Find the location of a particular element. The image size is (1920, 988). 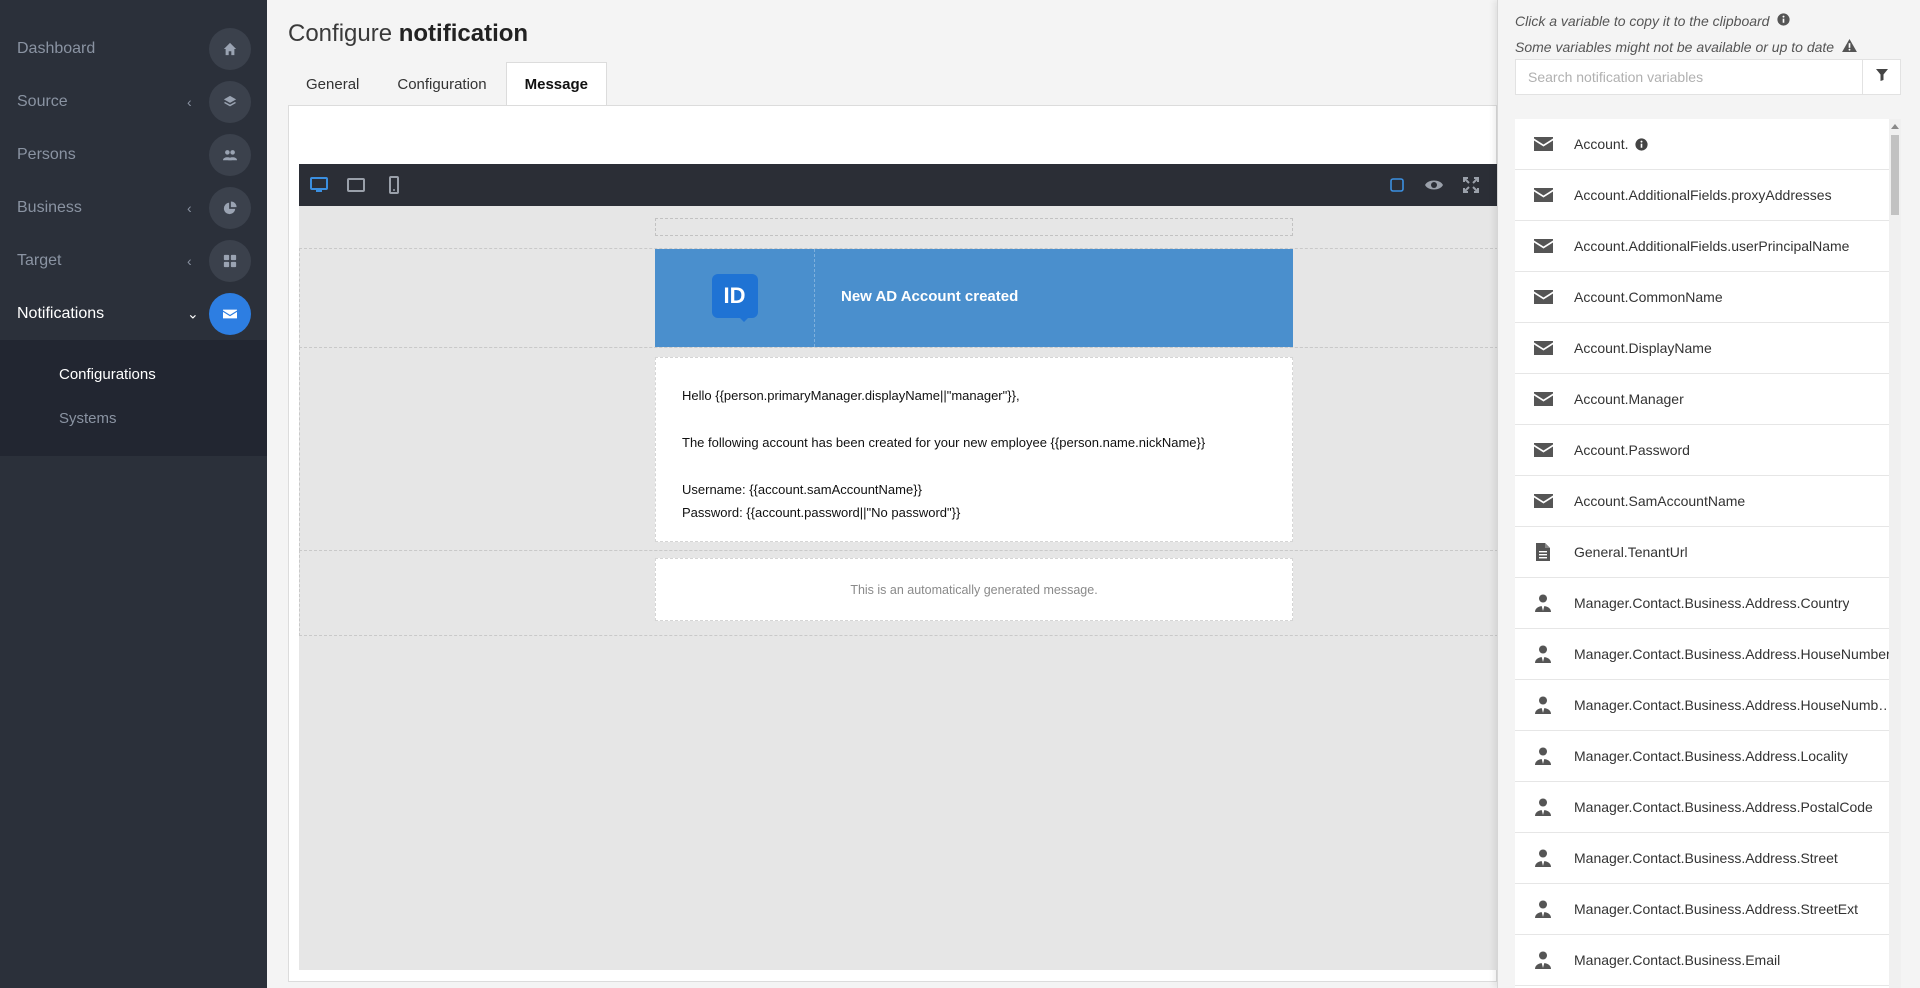

fullscreen-icon is located at coordinates (1471, 185).